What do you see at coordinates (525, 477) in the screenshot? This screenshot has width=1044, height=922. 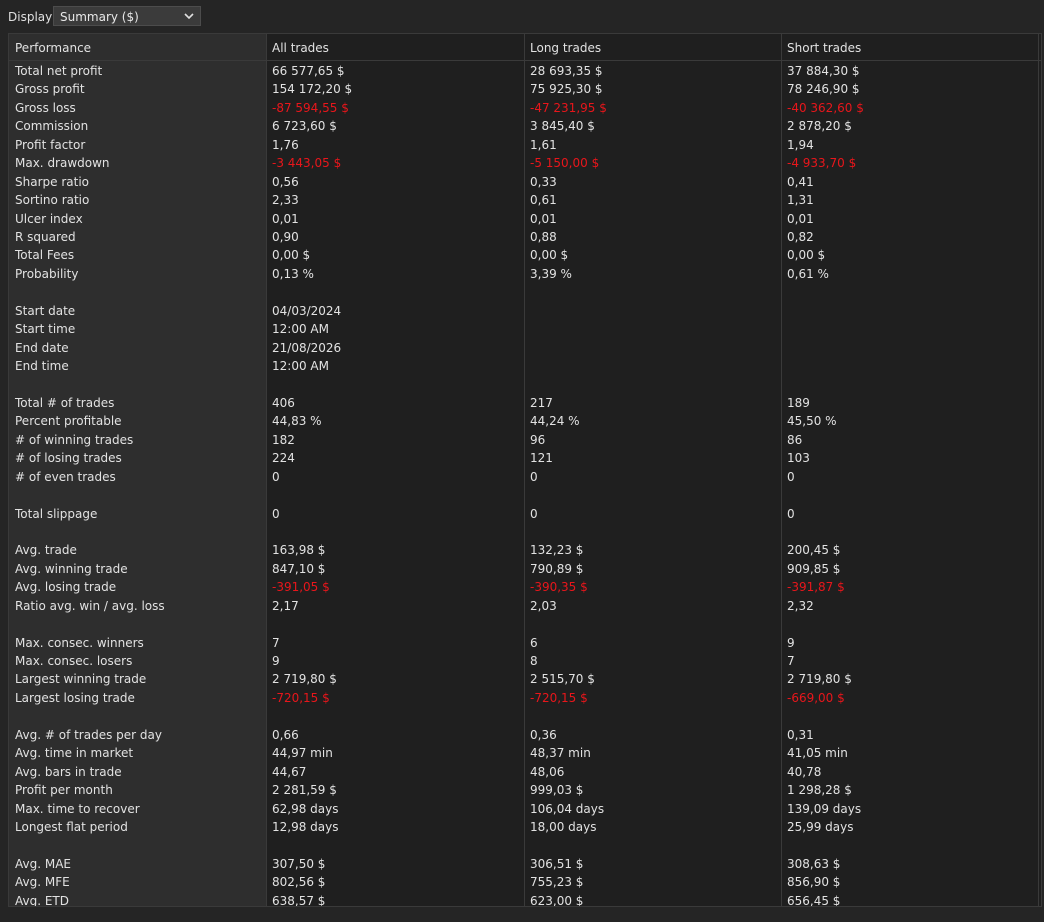 I see `table-row: # of even trades 0 0 0` at bounding box center [525, 477].